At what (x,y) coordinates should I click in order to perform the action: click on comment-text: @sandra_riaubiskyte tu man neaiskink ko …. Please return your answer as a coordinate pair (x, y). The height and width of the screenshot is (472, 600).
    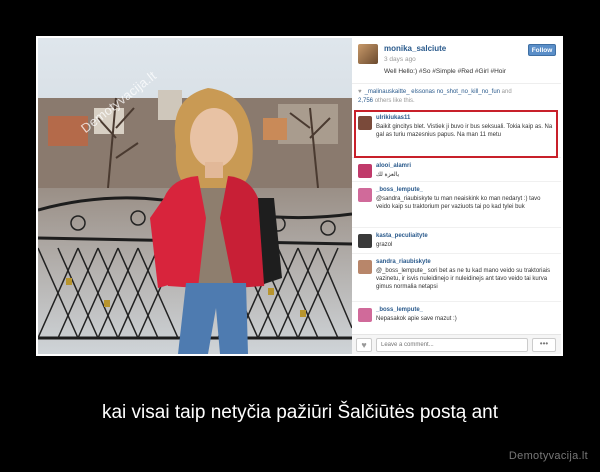
    Looking at the image, I should click on (458, 203).